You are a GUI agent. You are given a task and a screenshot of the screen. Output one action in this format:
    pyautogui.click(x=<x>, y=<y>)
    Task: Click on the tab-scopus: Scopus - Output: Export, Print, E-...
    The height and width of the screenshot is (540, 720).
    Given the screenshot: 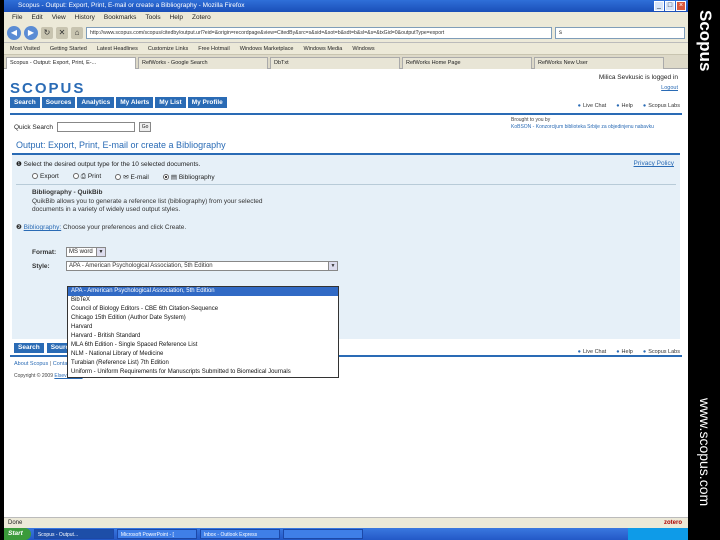 What is the action you would take?
    pyautogui.click(x=71, y=63)
    